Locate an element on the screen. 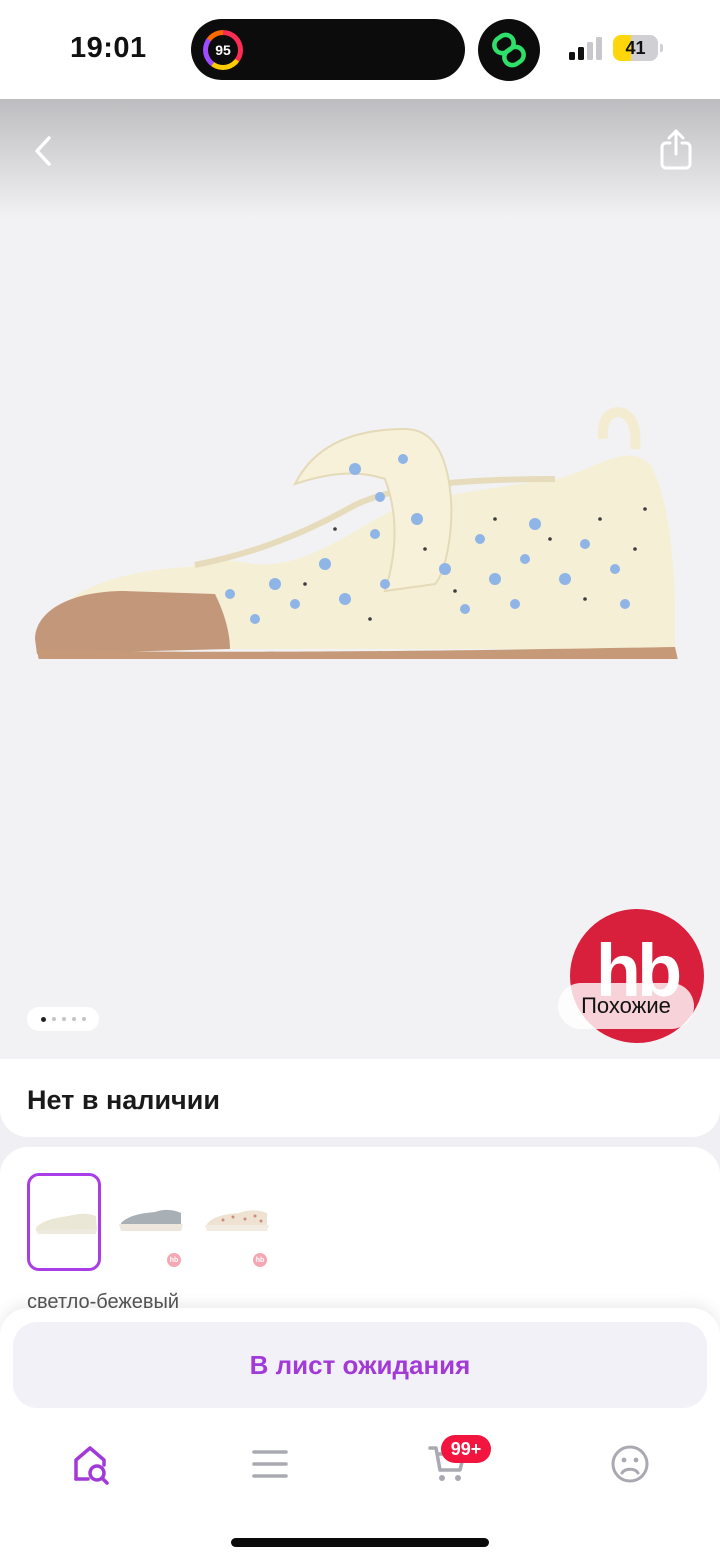 Image resolution: width=720 pixels, height=1561 pixels. cellular-signal-icon is located at coordinates (585, 48).